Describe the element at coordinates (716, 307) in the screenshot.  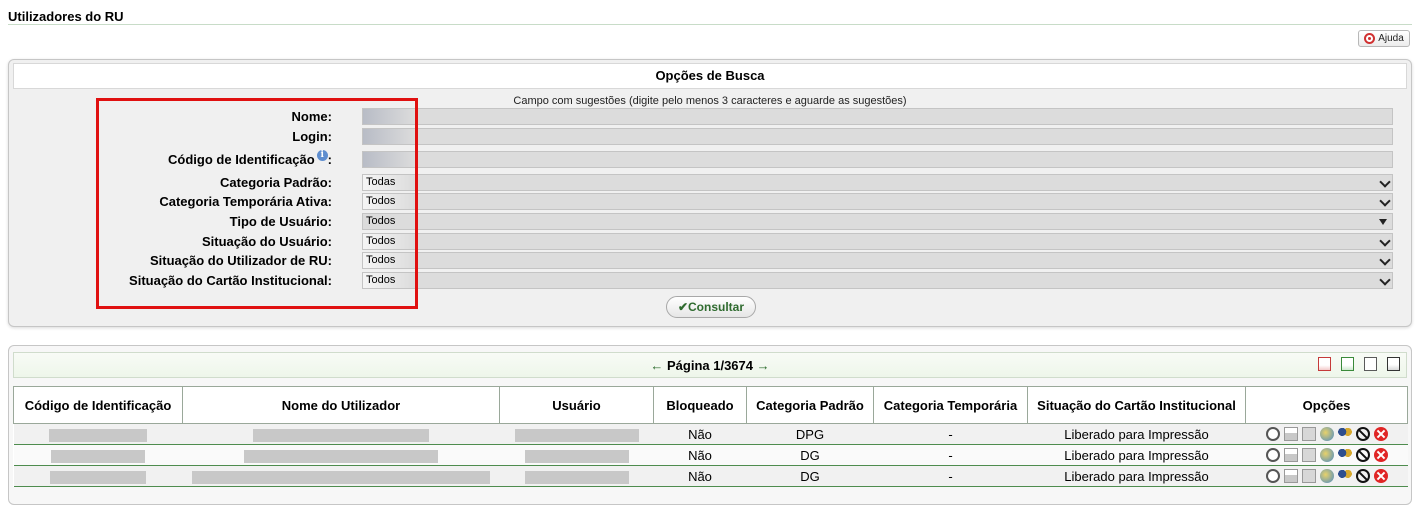
I see `consultar-label: Consultar` at that location.